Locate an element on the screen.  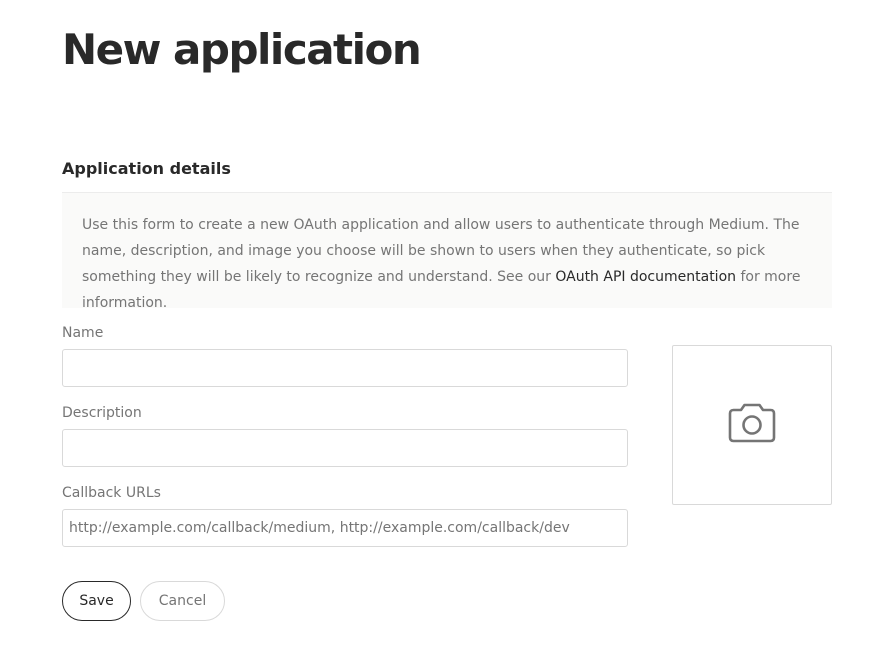
callback-urls-label: Callback URLs is located at coordinates (111, 493).